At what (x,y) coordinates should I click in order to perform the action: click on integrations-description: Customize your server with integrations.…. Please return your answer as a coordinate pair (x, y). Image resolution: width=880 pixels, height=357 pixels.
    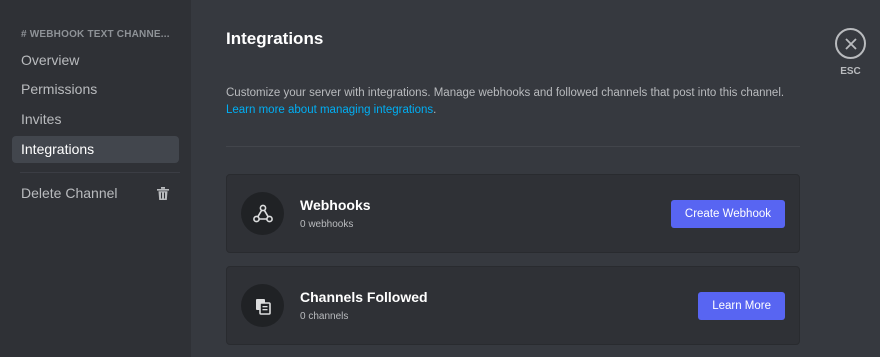
    Looking at the image, I should click on (516, 102).